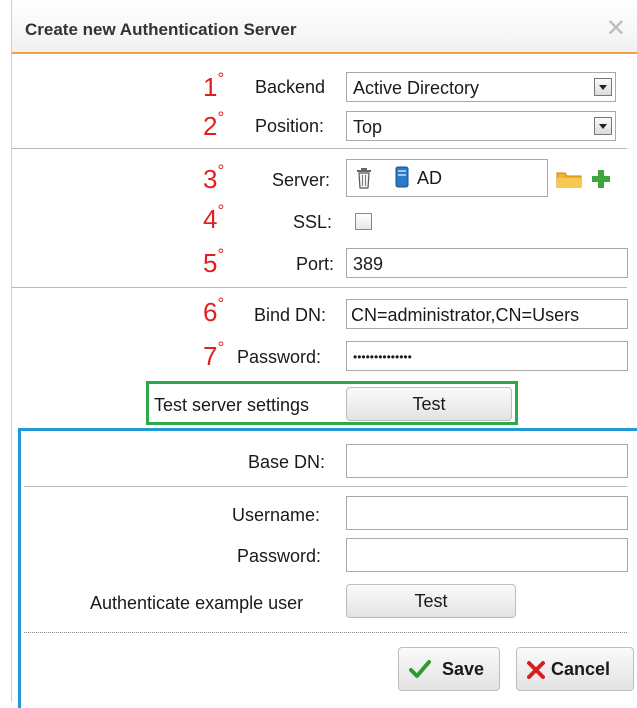  Describe the element at coordinates (364, 178) in the screenshot. I see `trash-icon` at that location.